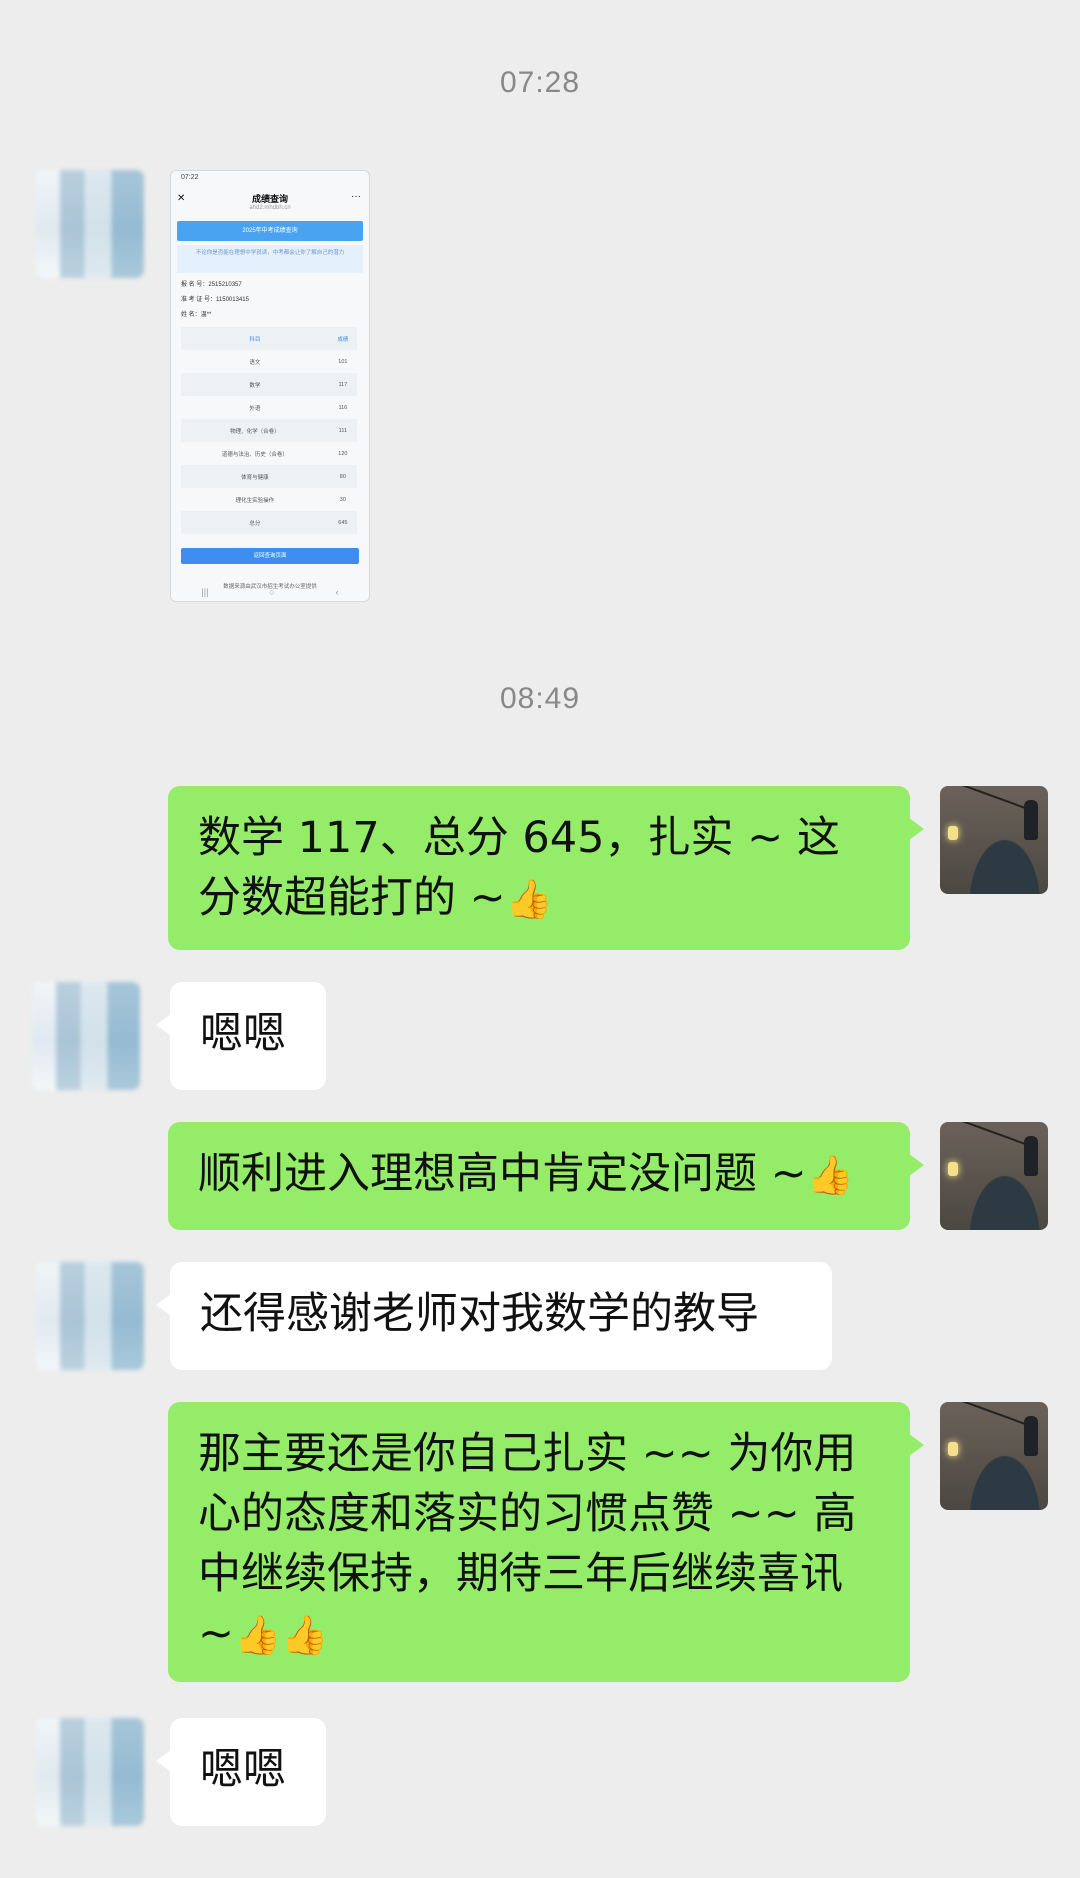 Image resolution: width=1080 pixels, height=1878 pixels. I want to click on recent-apps-icon: |||, so click(205, 592).